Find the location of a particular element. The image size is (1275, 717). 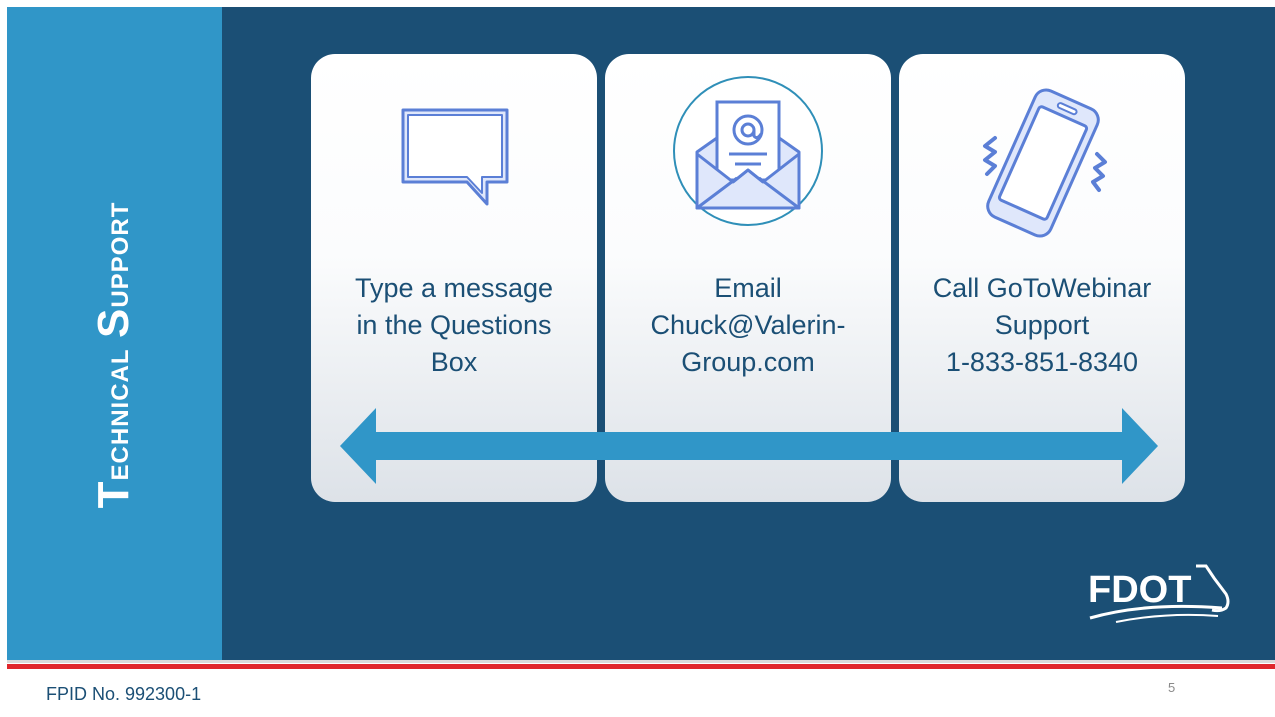

card-line: 1-833-851-8340 is located at coordinates (1042, 362).